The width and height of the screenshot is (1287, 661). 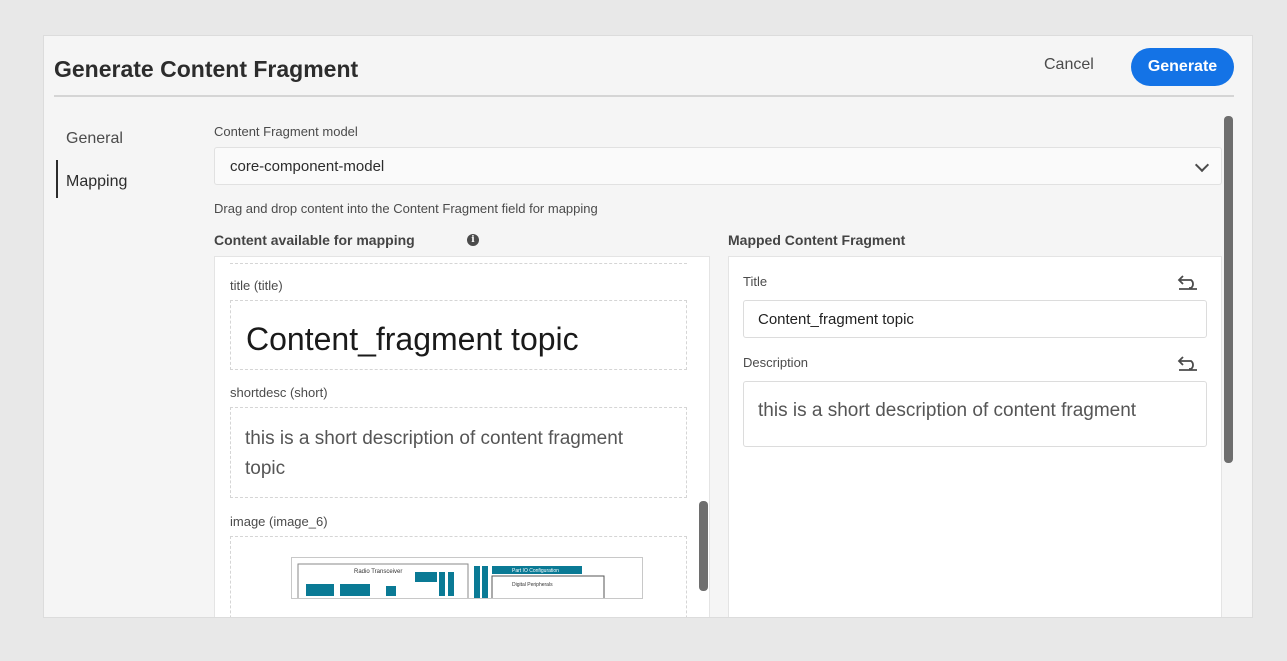 I want to click on generate-button: Generate, so click(x=1182, y=67).